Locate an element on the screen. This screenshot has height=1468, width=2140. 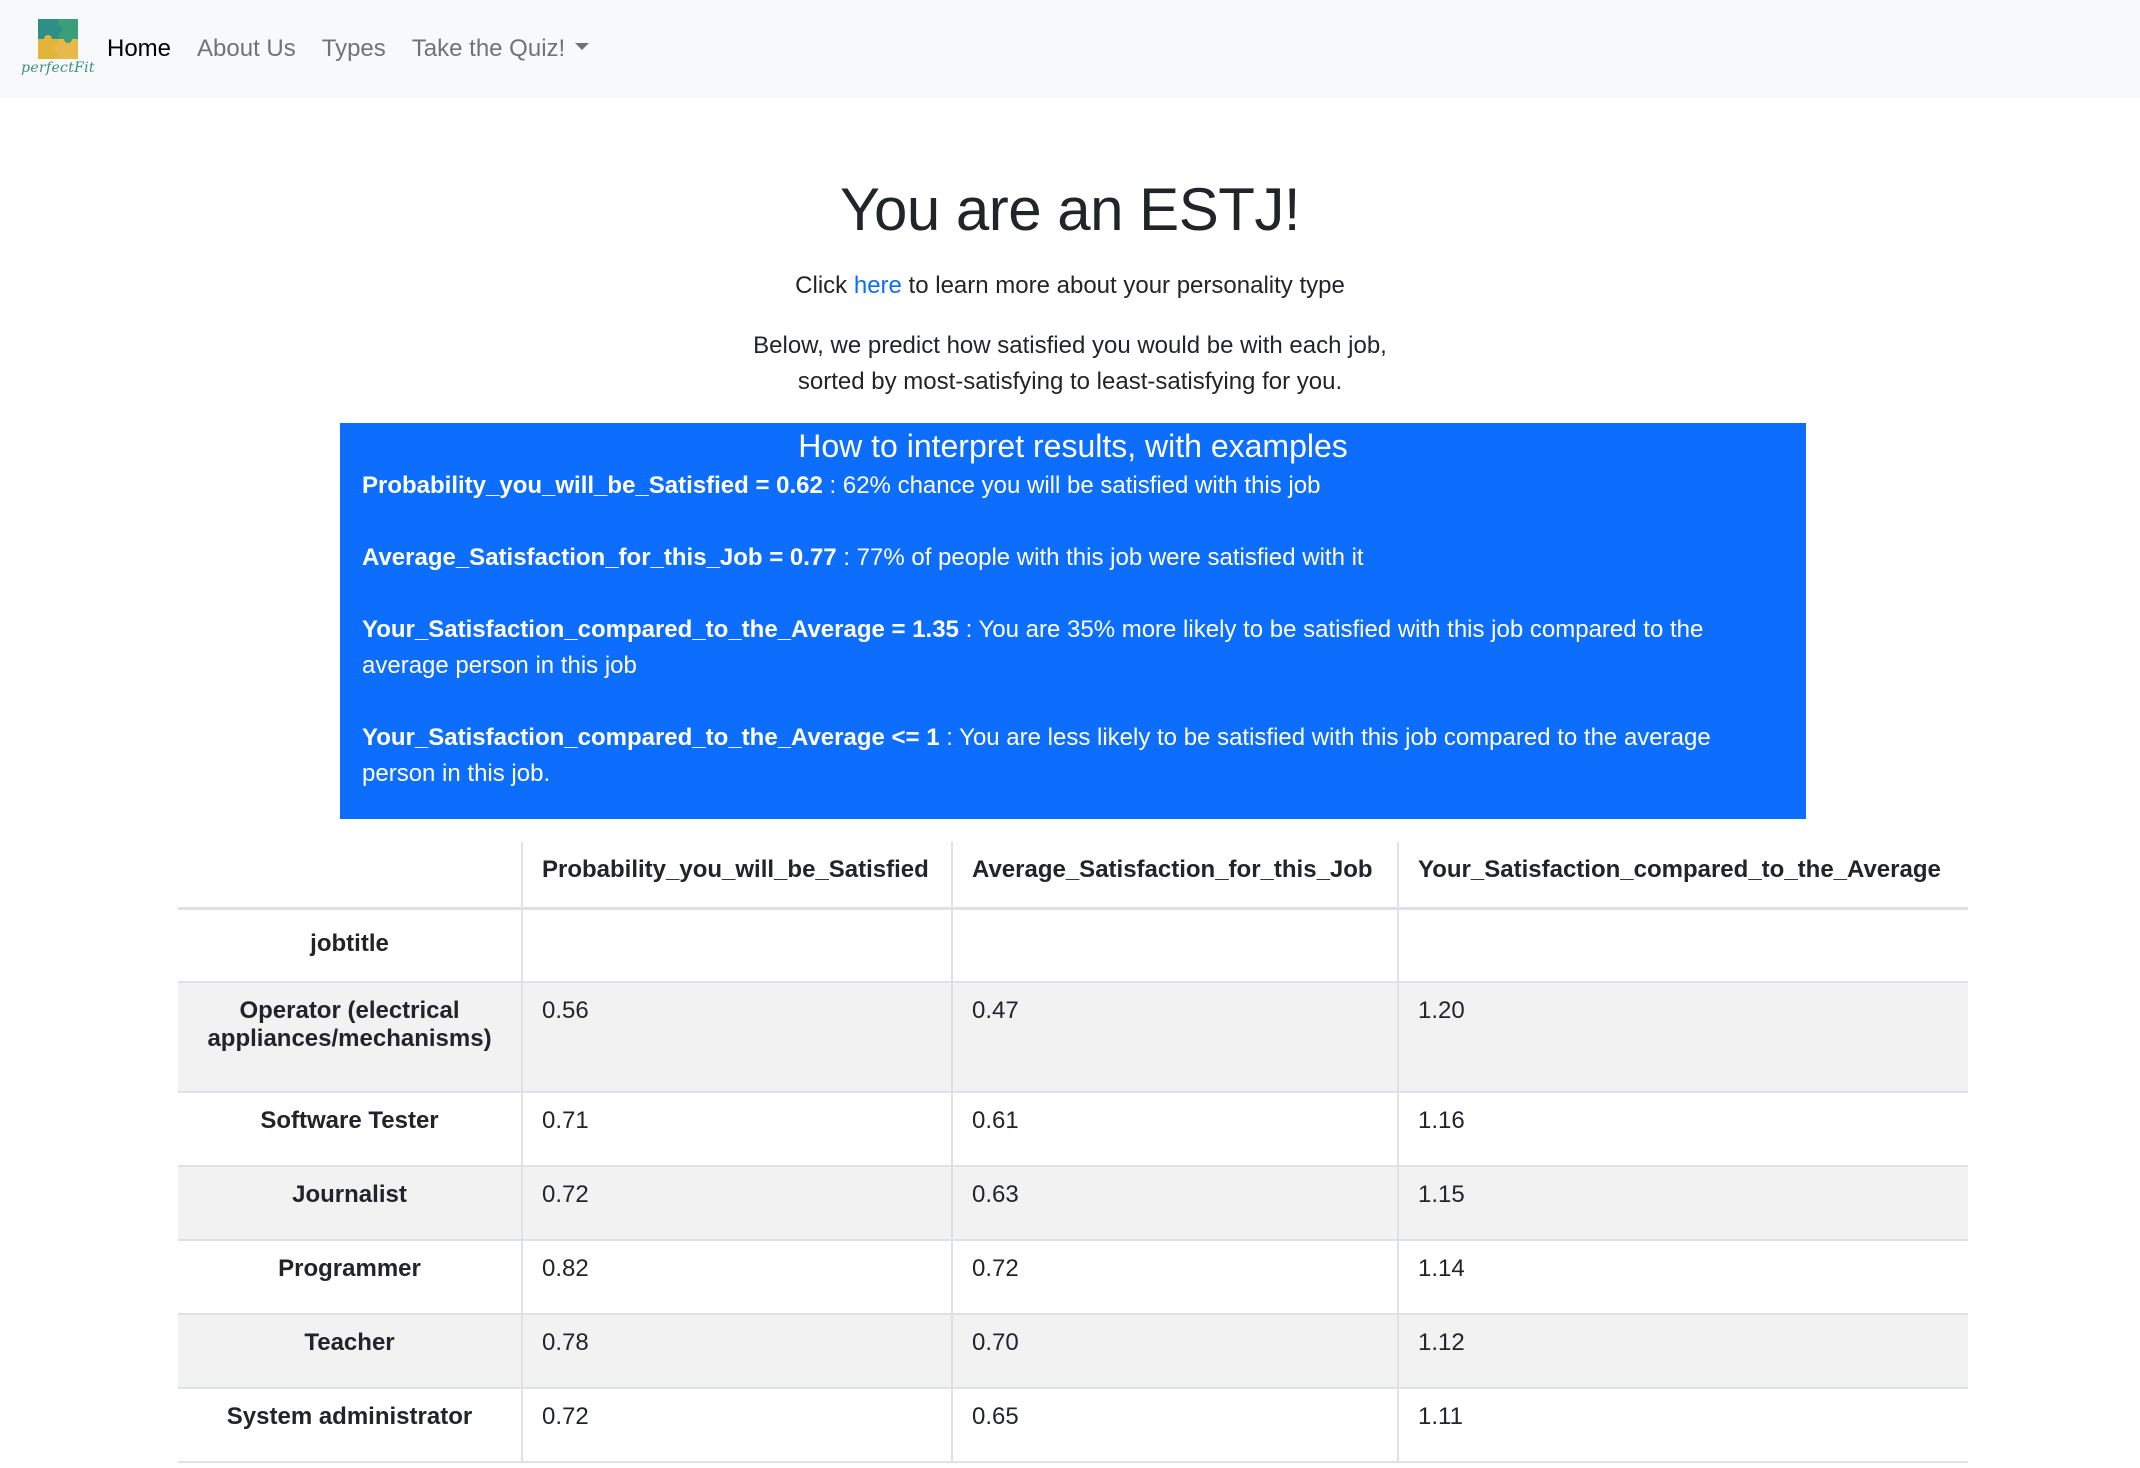
table-cell: 1.11 is located at coordinates (1682, 1425).